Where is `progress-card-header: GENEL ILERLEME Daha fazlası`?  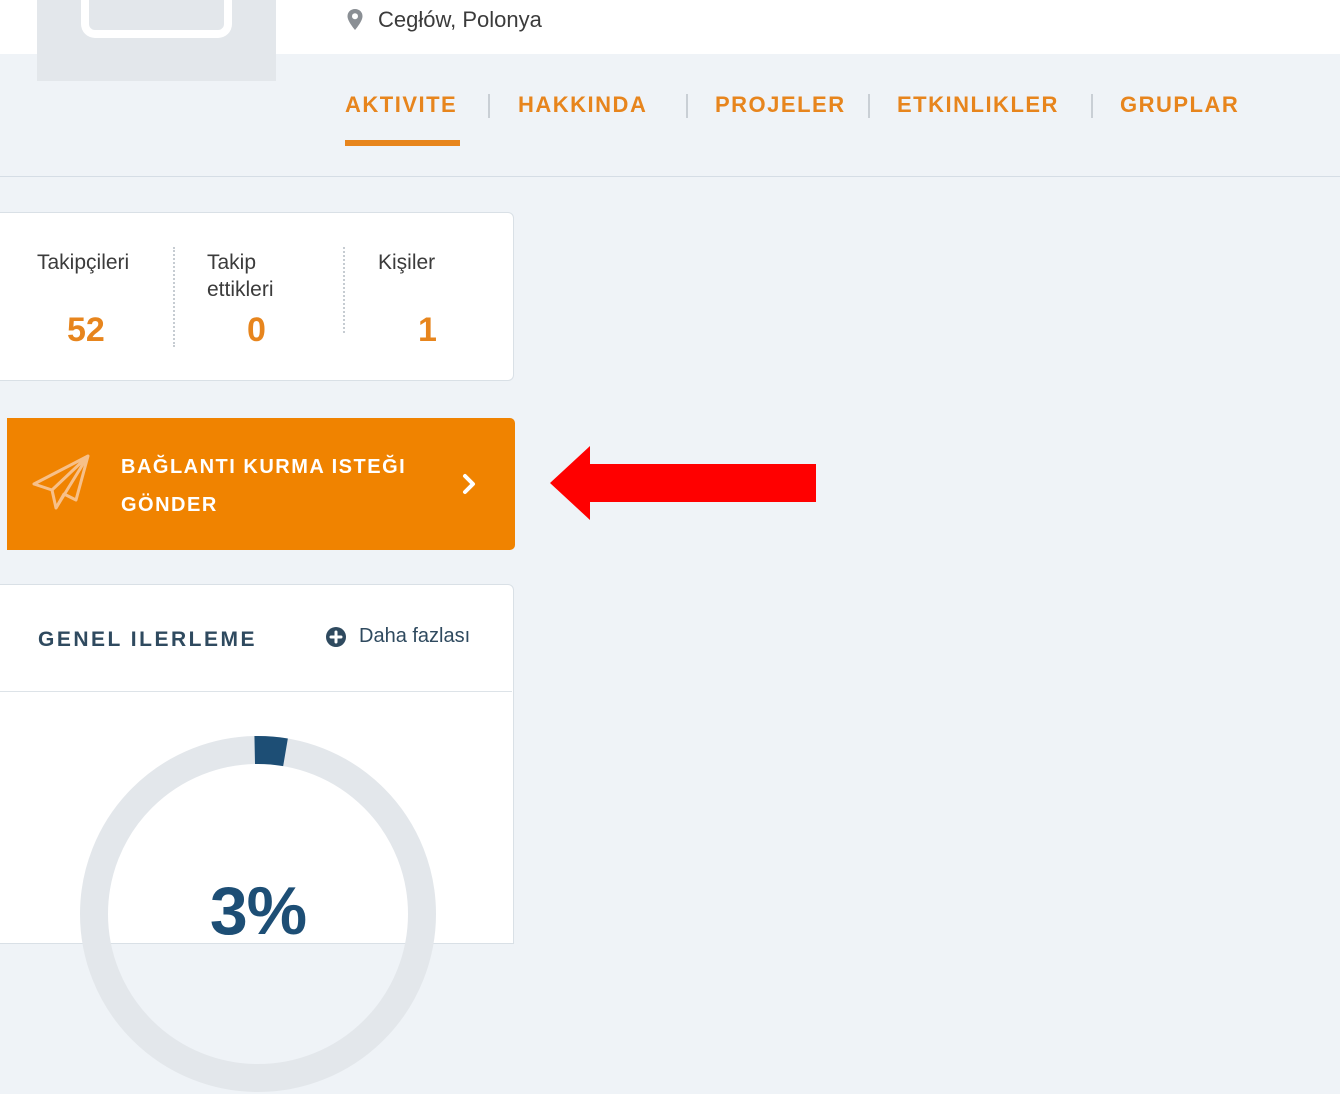 progress-card-header: GENEL ILERLEME Daha fazlası is located at coordinates (256, 638).